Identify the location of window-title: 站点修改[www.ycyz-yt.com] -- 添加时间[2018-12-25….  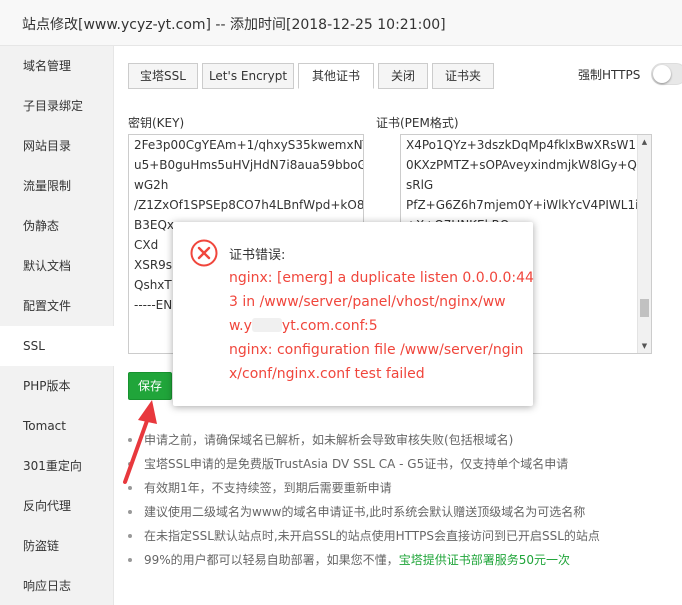
(234, 25).